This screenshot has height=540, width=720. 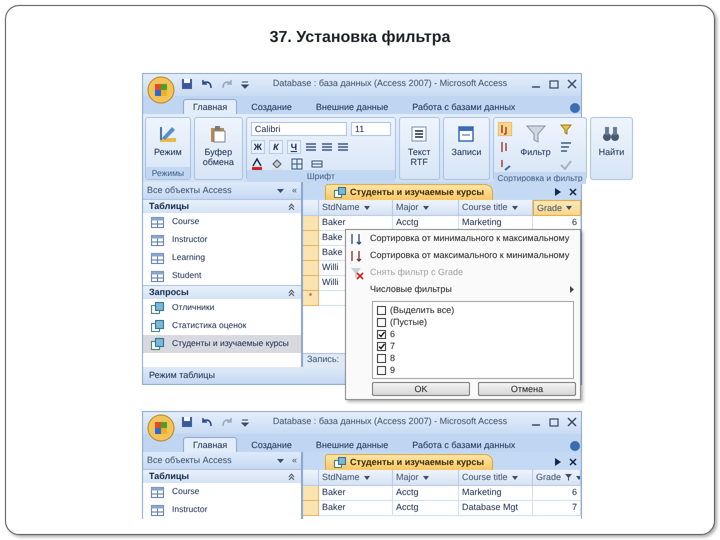 What do you see at coordinates (222, 276) in the screenshot?
I see `nav-item: Student` at bounding box center [222, 276].